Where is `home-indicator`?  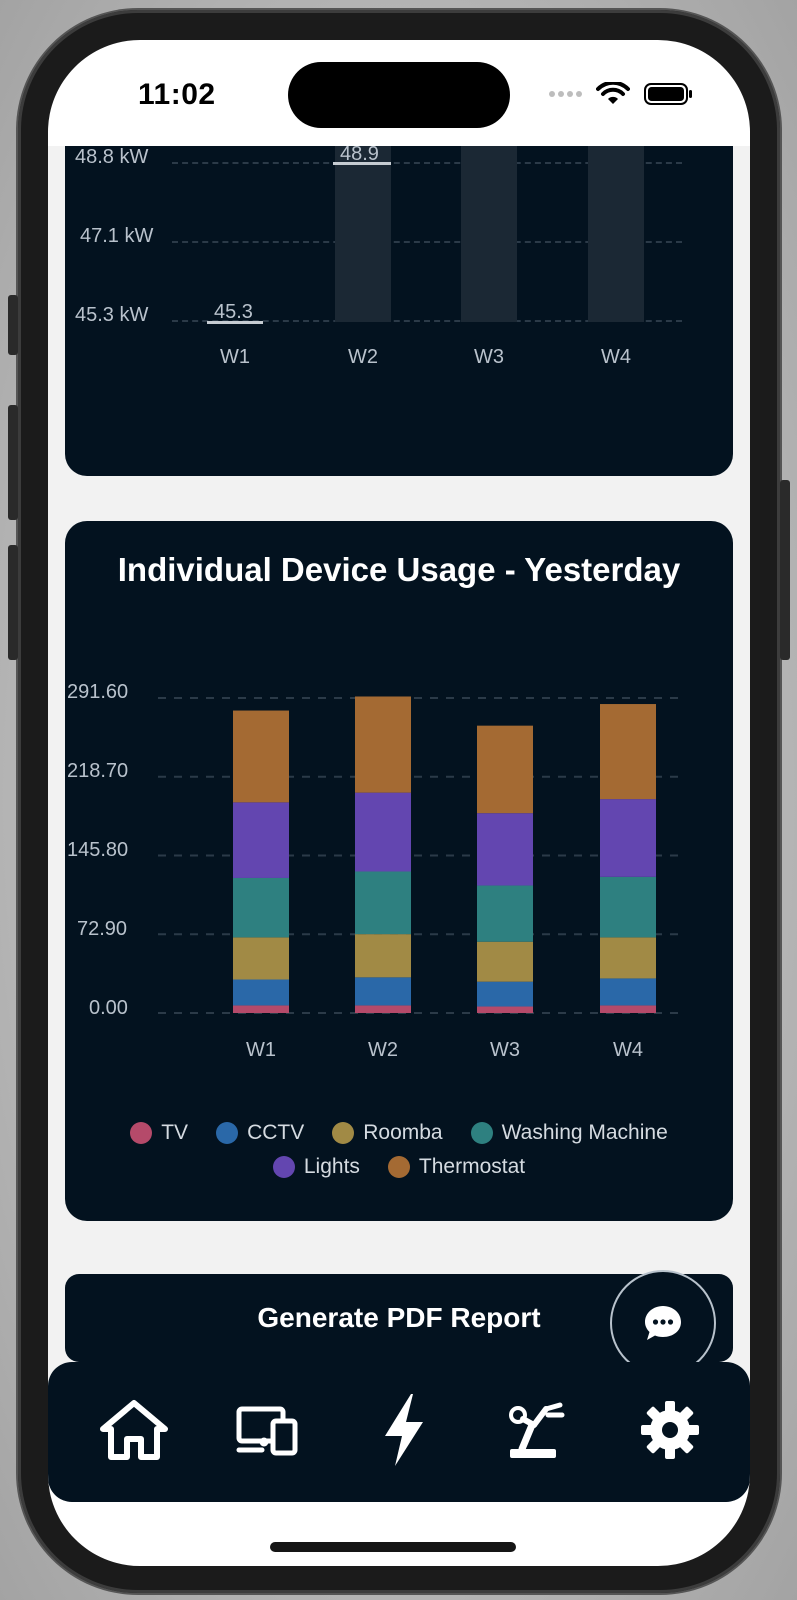 home-indicator is located at coordinates (393, 1547).